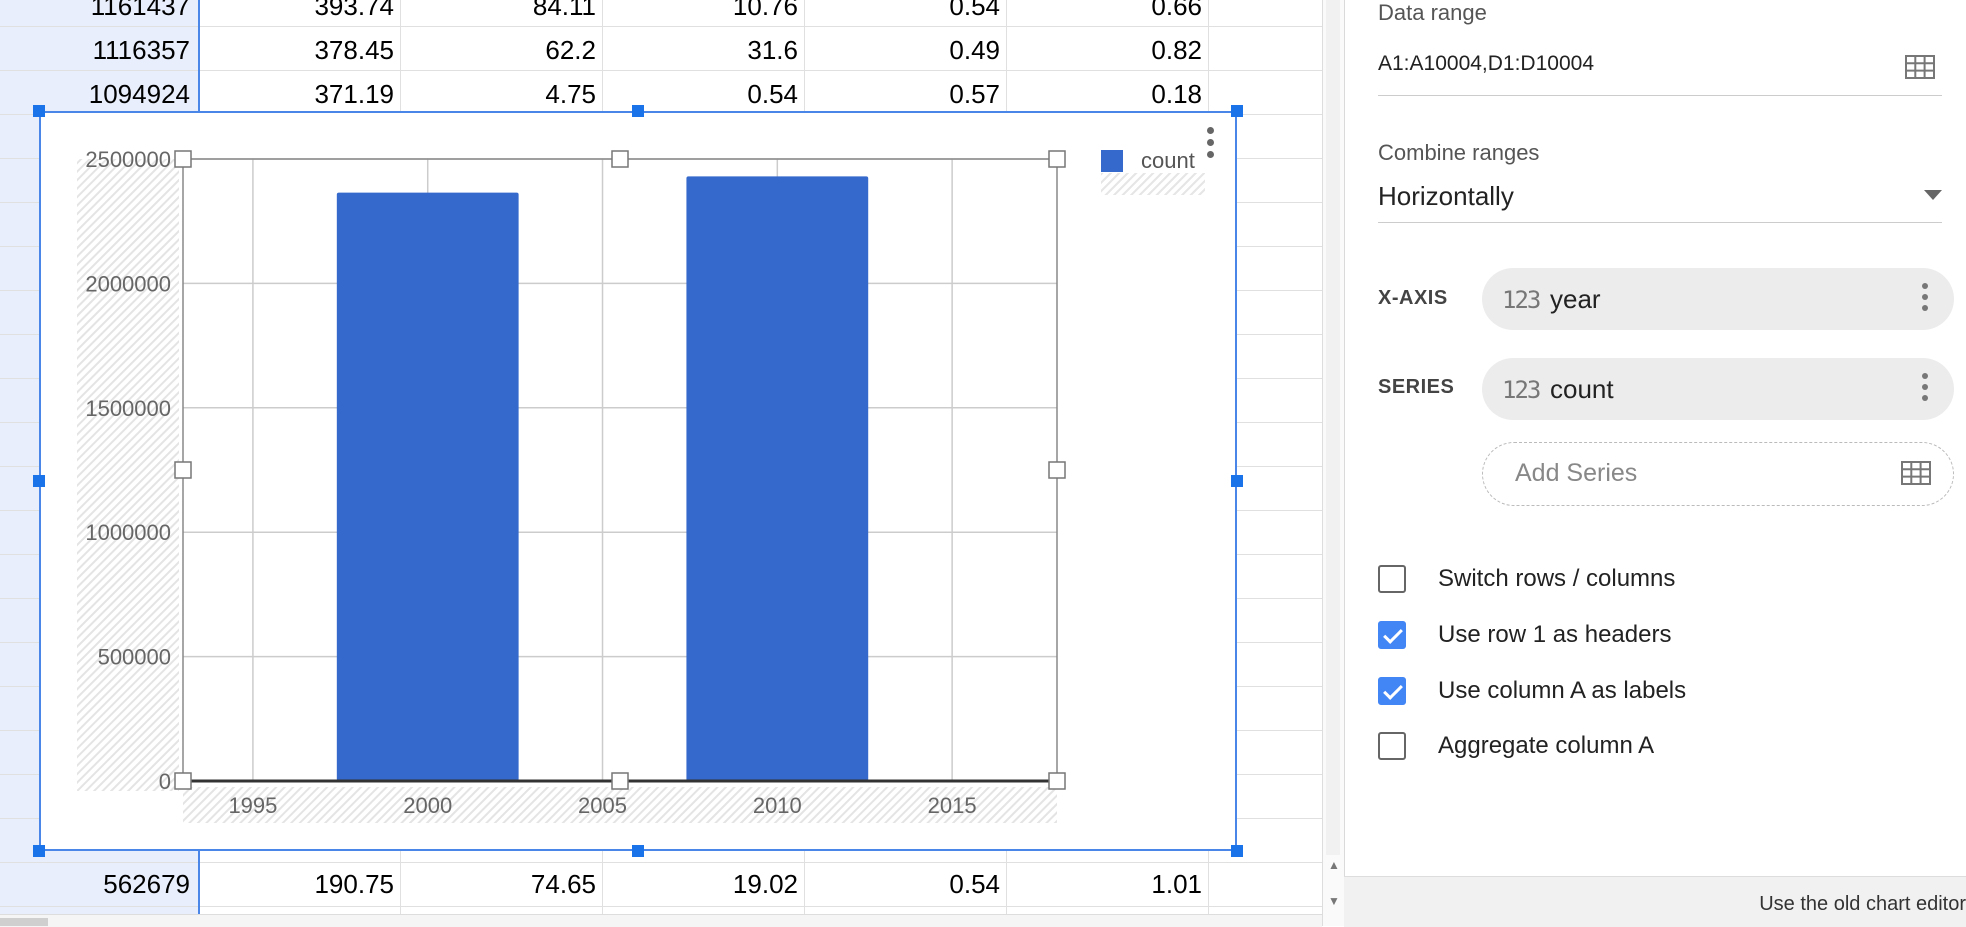  What do you see at coordinates (95, 13) in the screenshot?
I see `row-id-cell: 1161437` at bounding box center [95, 13].